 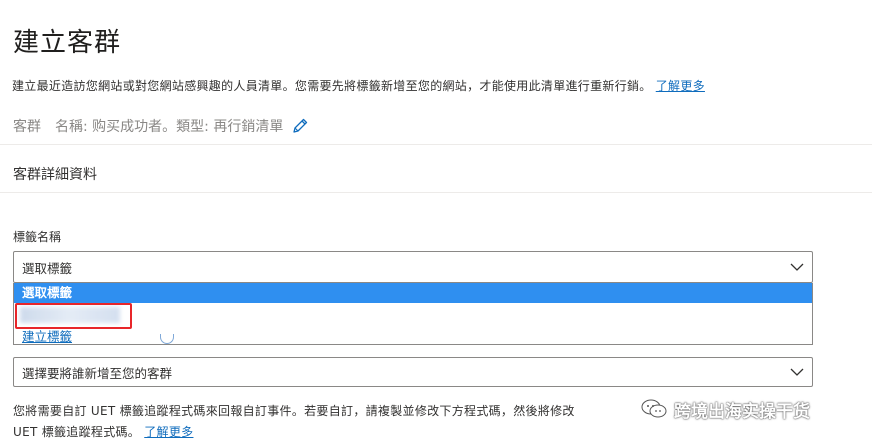 What do you see at coordinates (230, 127) in the screenshot?
I see `audience-type: 類型: 再行銷清單` at bounding box center [230, 127].